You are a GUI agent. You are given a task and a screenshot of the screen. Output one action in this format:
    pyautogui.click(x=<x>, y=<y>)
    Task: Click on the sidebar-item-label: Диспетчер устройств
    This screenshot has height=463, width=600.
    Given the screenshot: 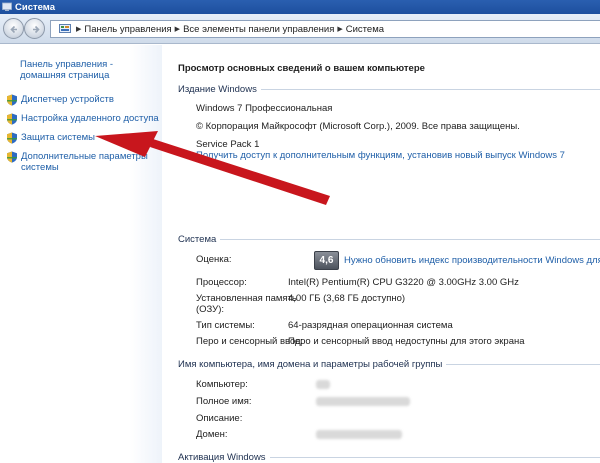 What is the action you would take?
    pyautogui.click(x=67, y=99)
    